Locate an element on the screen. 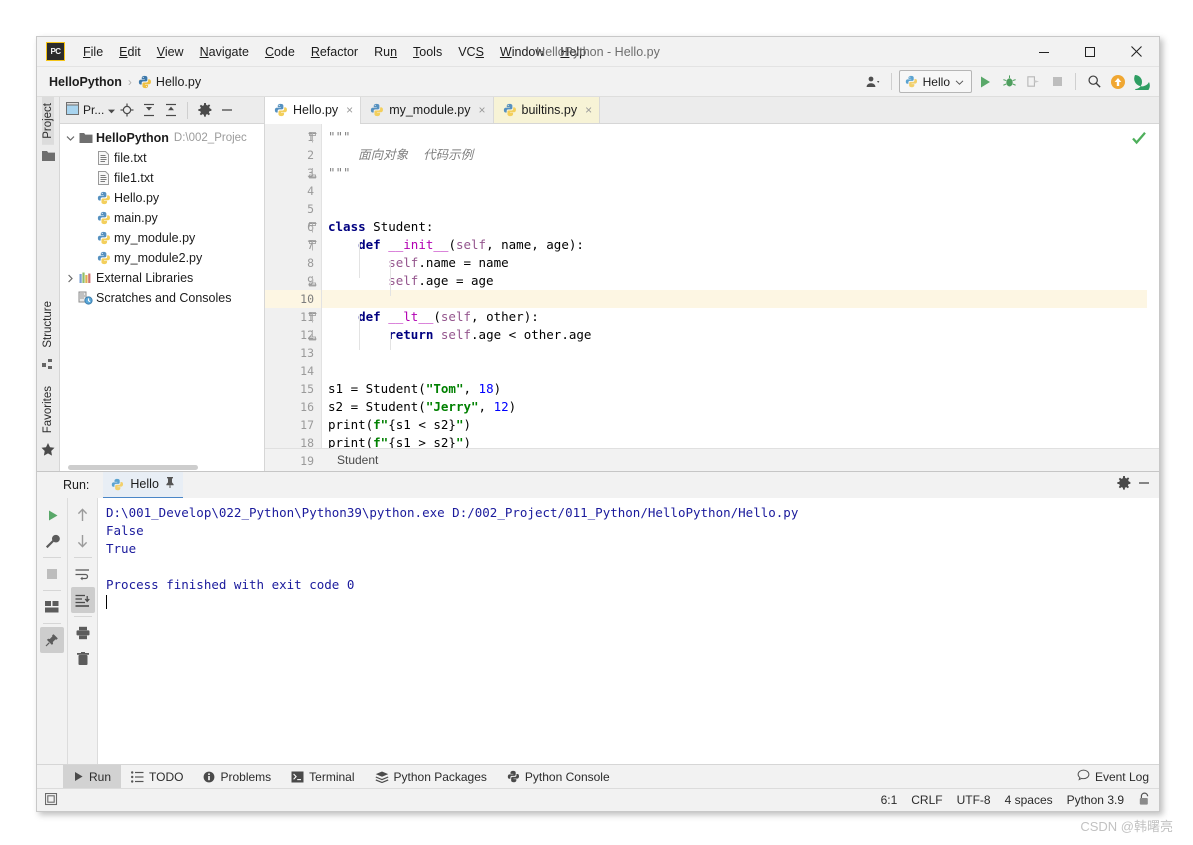 The height and width of the screenshot is (845, 1193). tree-node: External Libraries is located at coordinates (162, 278).